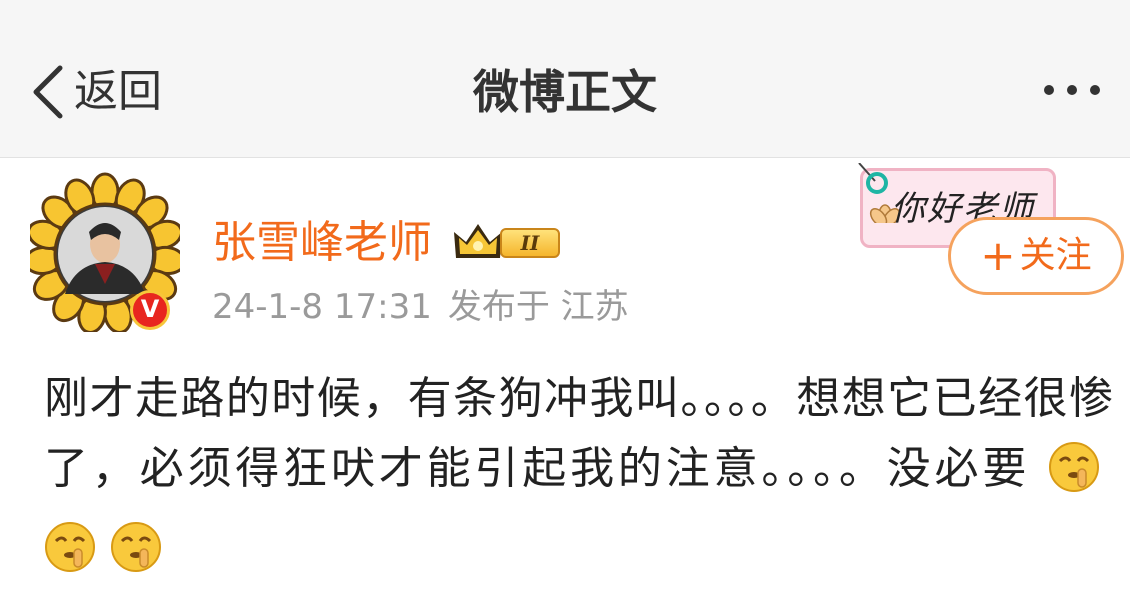 The width and height of the screenshot is (1130, 594). Describe the element at coordinates (998, 255) in the screenshot. I see `plus-icon: +` at that location.